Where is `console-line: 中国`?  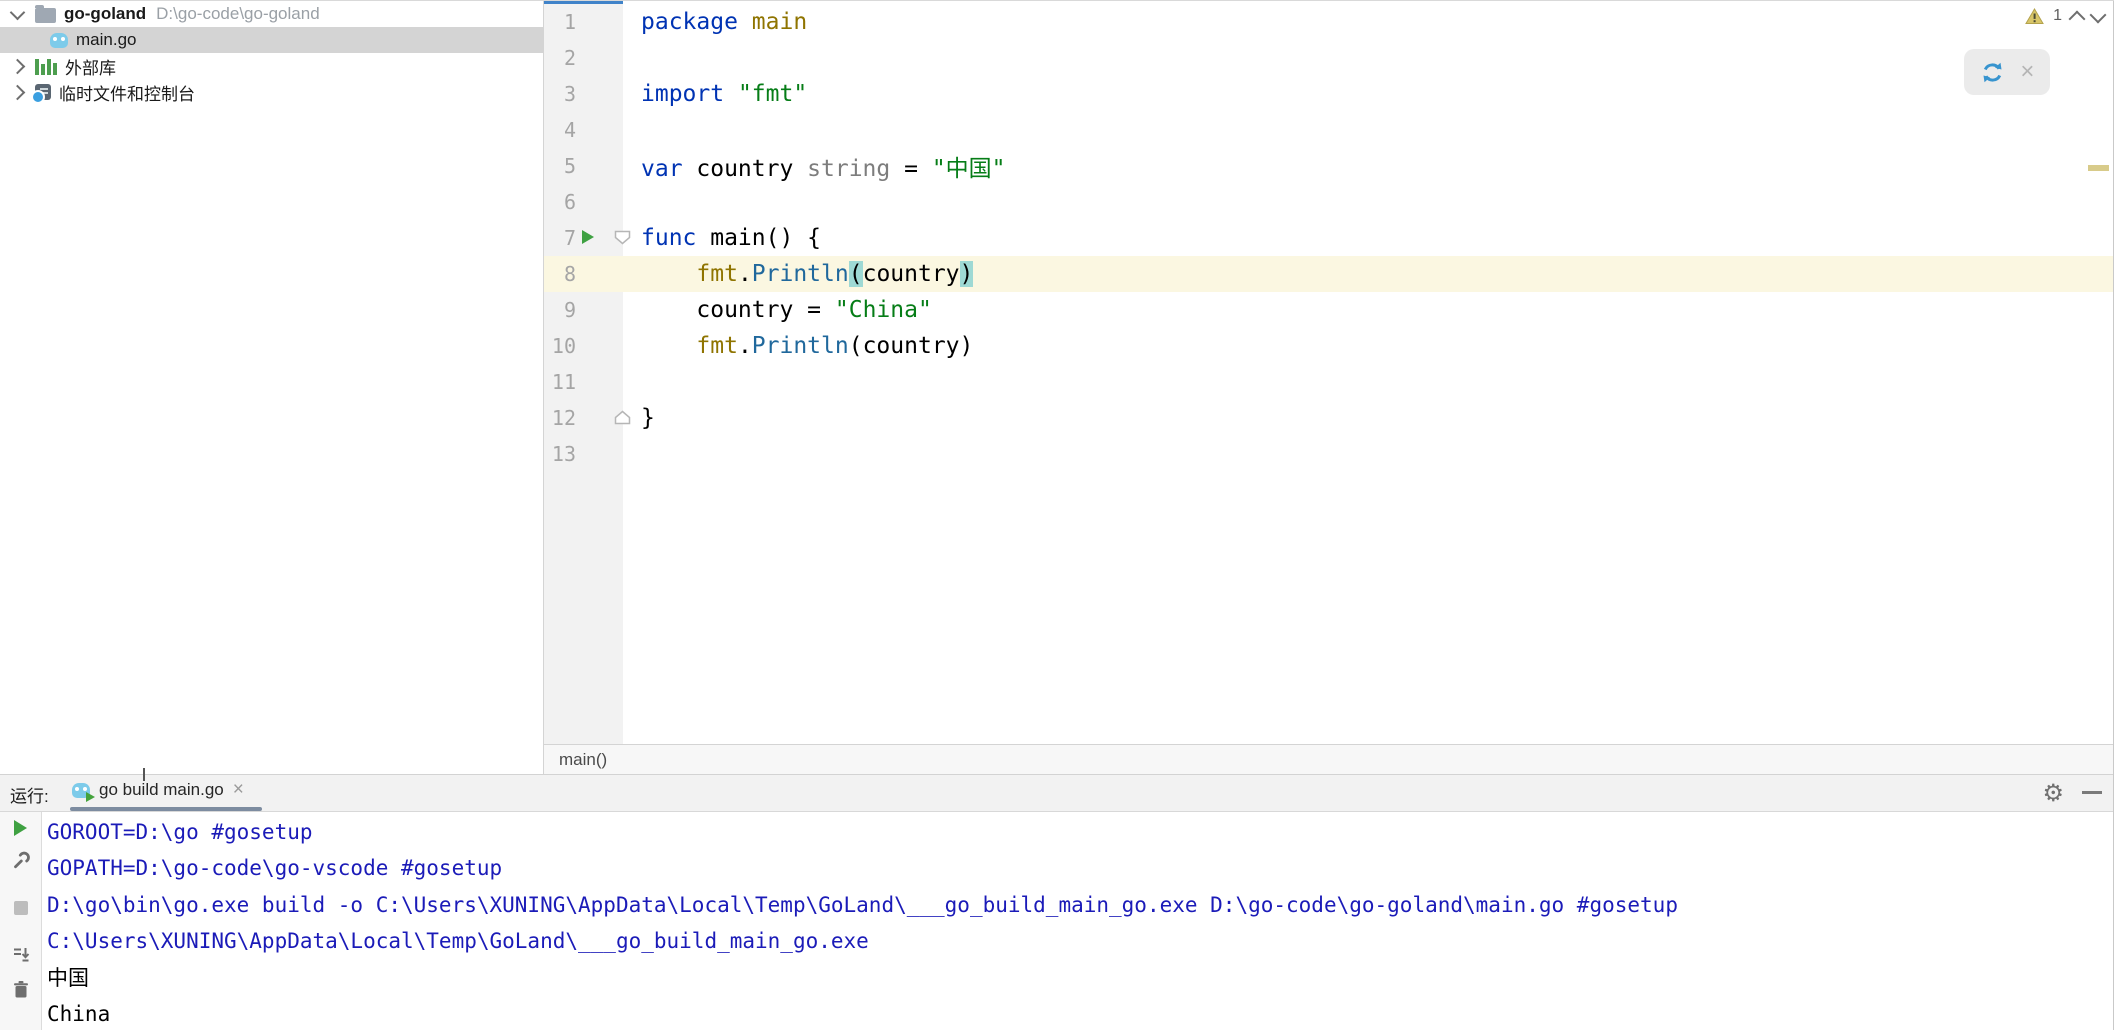
console-line: 中国 is located at coordinates (68, 977).